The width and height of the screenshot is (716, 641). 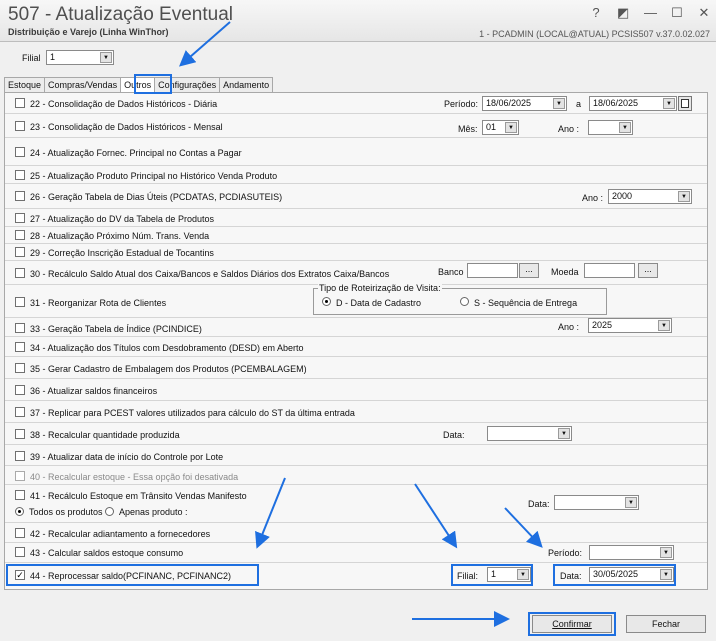 What do you see at coordinates (436, 516) in the screenshot?
I see `arrow-to-filial` at bounding box center [436, 516].